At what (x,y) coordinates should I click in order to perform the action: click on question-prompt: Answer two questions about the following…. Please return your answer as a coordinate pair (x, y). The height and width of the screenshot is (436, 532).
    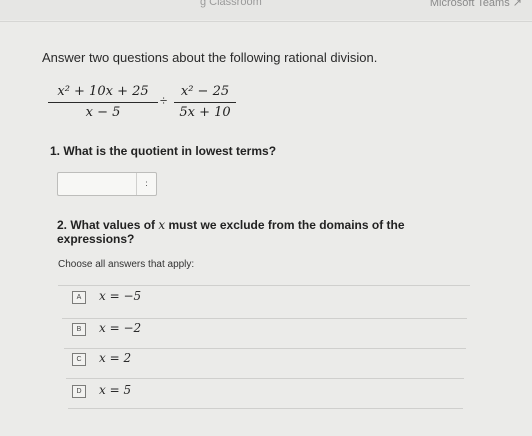
    Looking at the image, I should click on (210, 57).